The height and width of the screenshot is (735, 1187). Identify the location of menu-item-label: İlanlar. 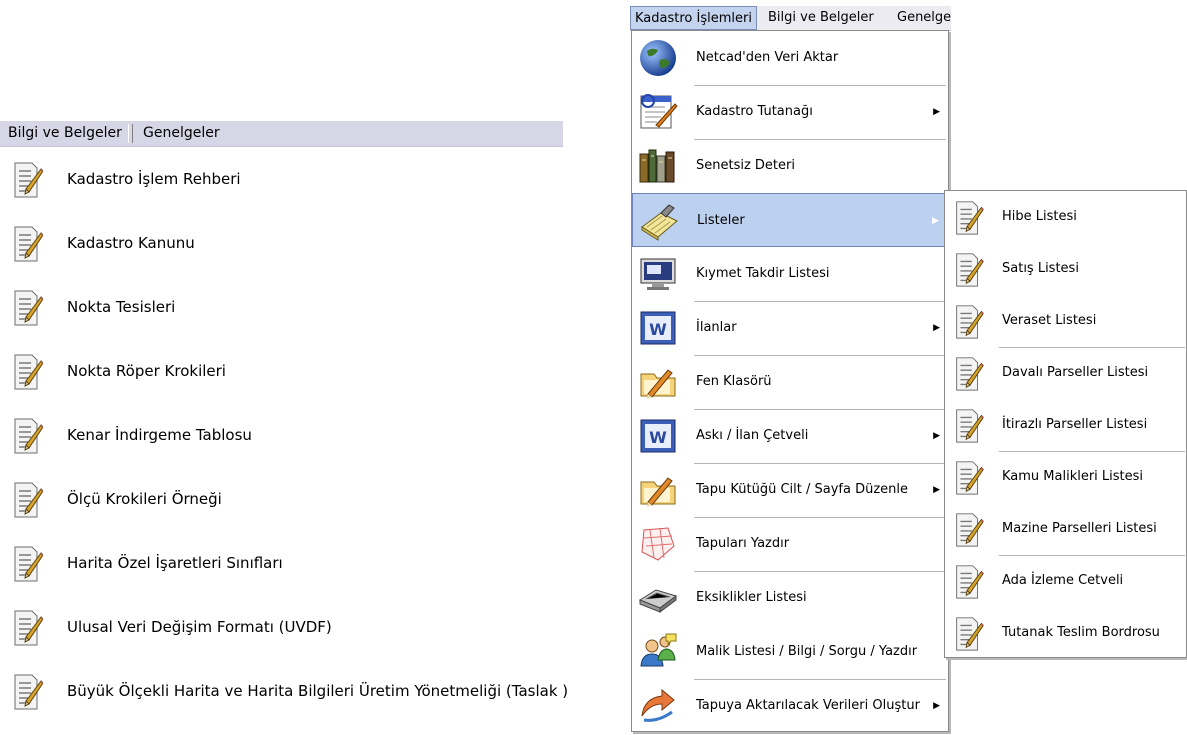
(716, 327).